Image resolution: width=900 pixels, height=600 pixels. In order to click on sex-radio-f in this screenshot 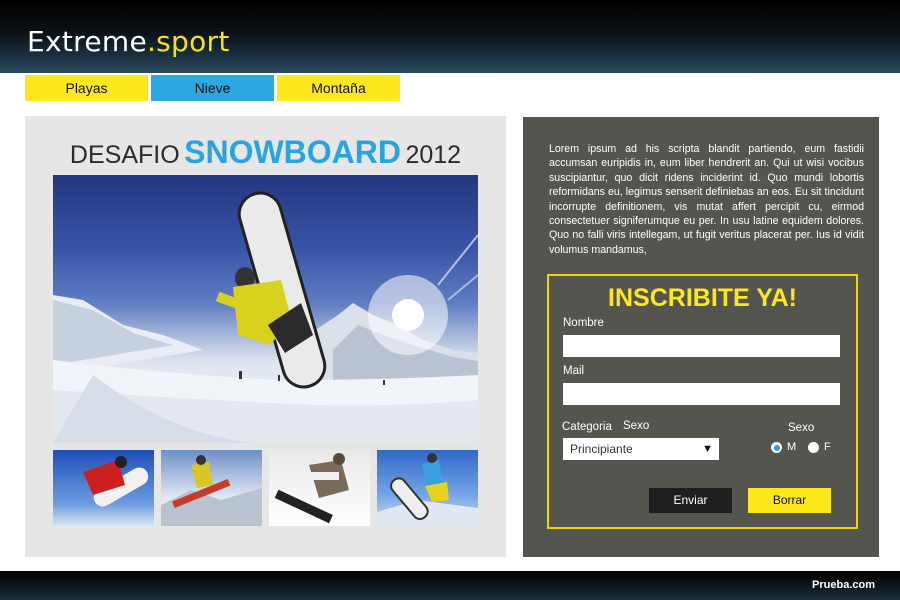, I will do `click(813, 447)`.